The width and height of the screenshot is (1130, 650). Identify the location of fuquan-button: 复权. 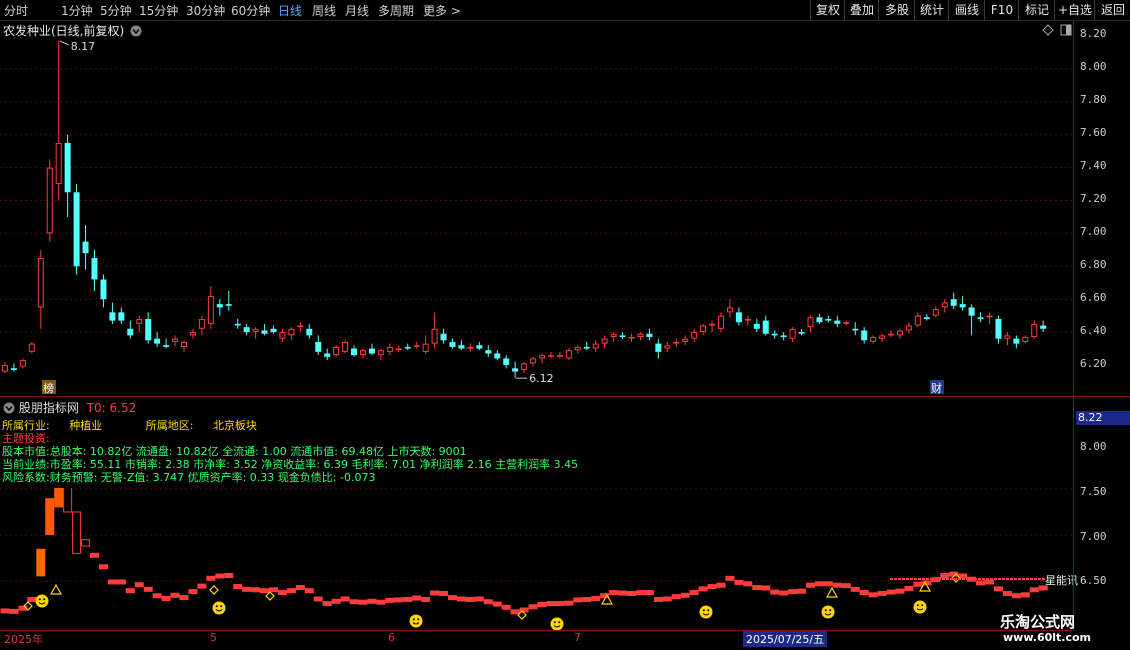
(827, 10).